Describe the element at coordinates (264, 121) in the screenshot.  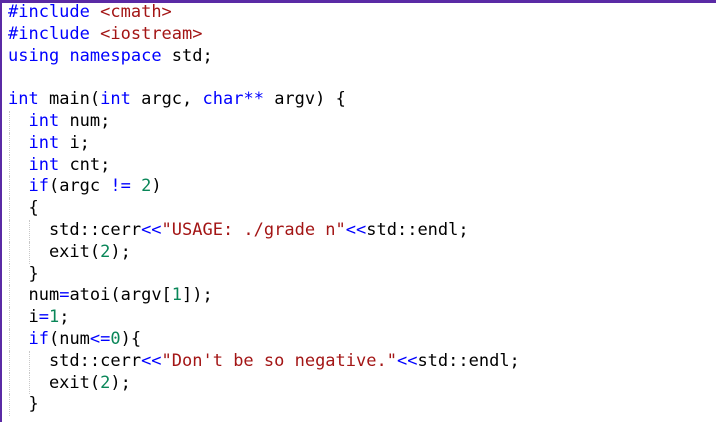
I see `code-line: int num;` at that location.